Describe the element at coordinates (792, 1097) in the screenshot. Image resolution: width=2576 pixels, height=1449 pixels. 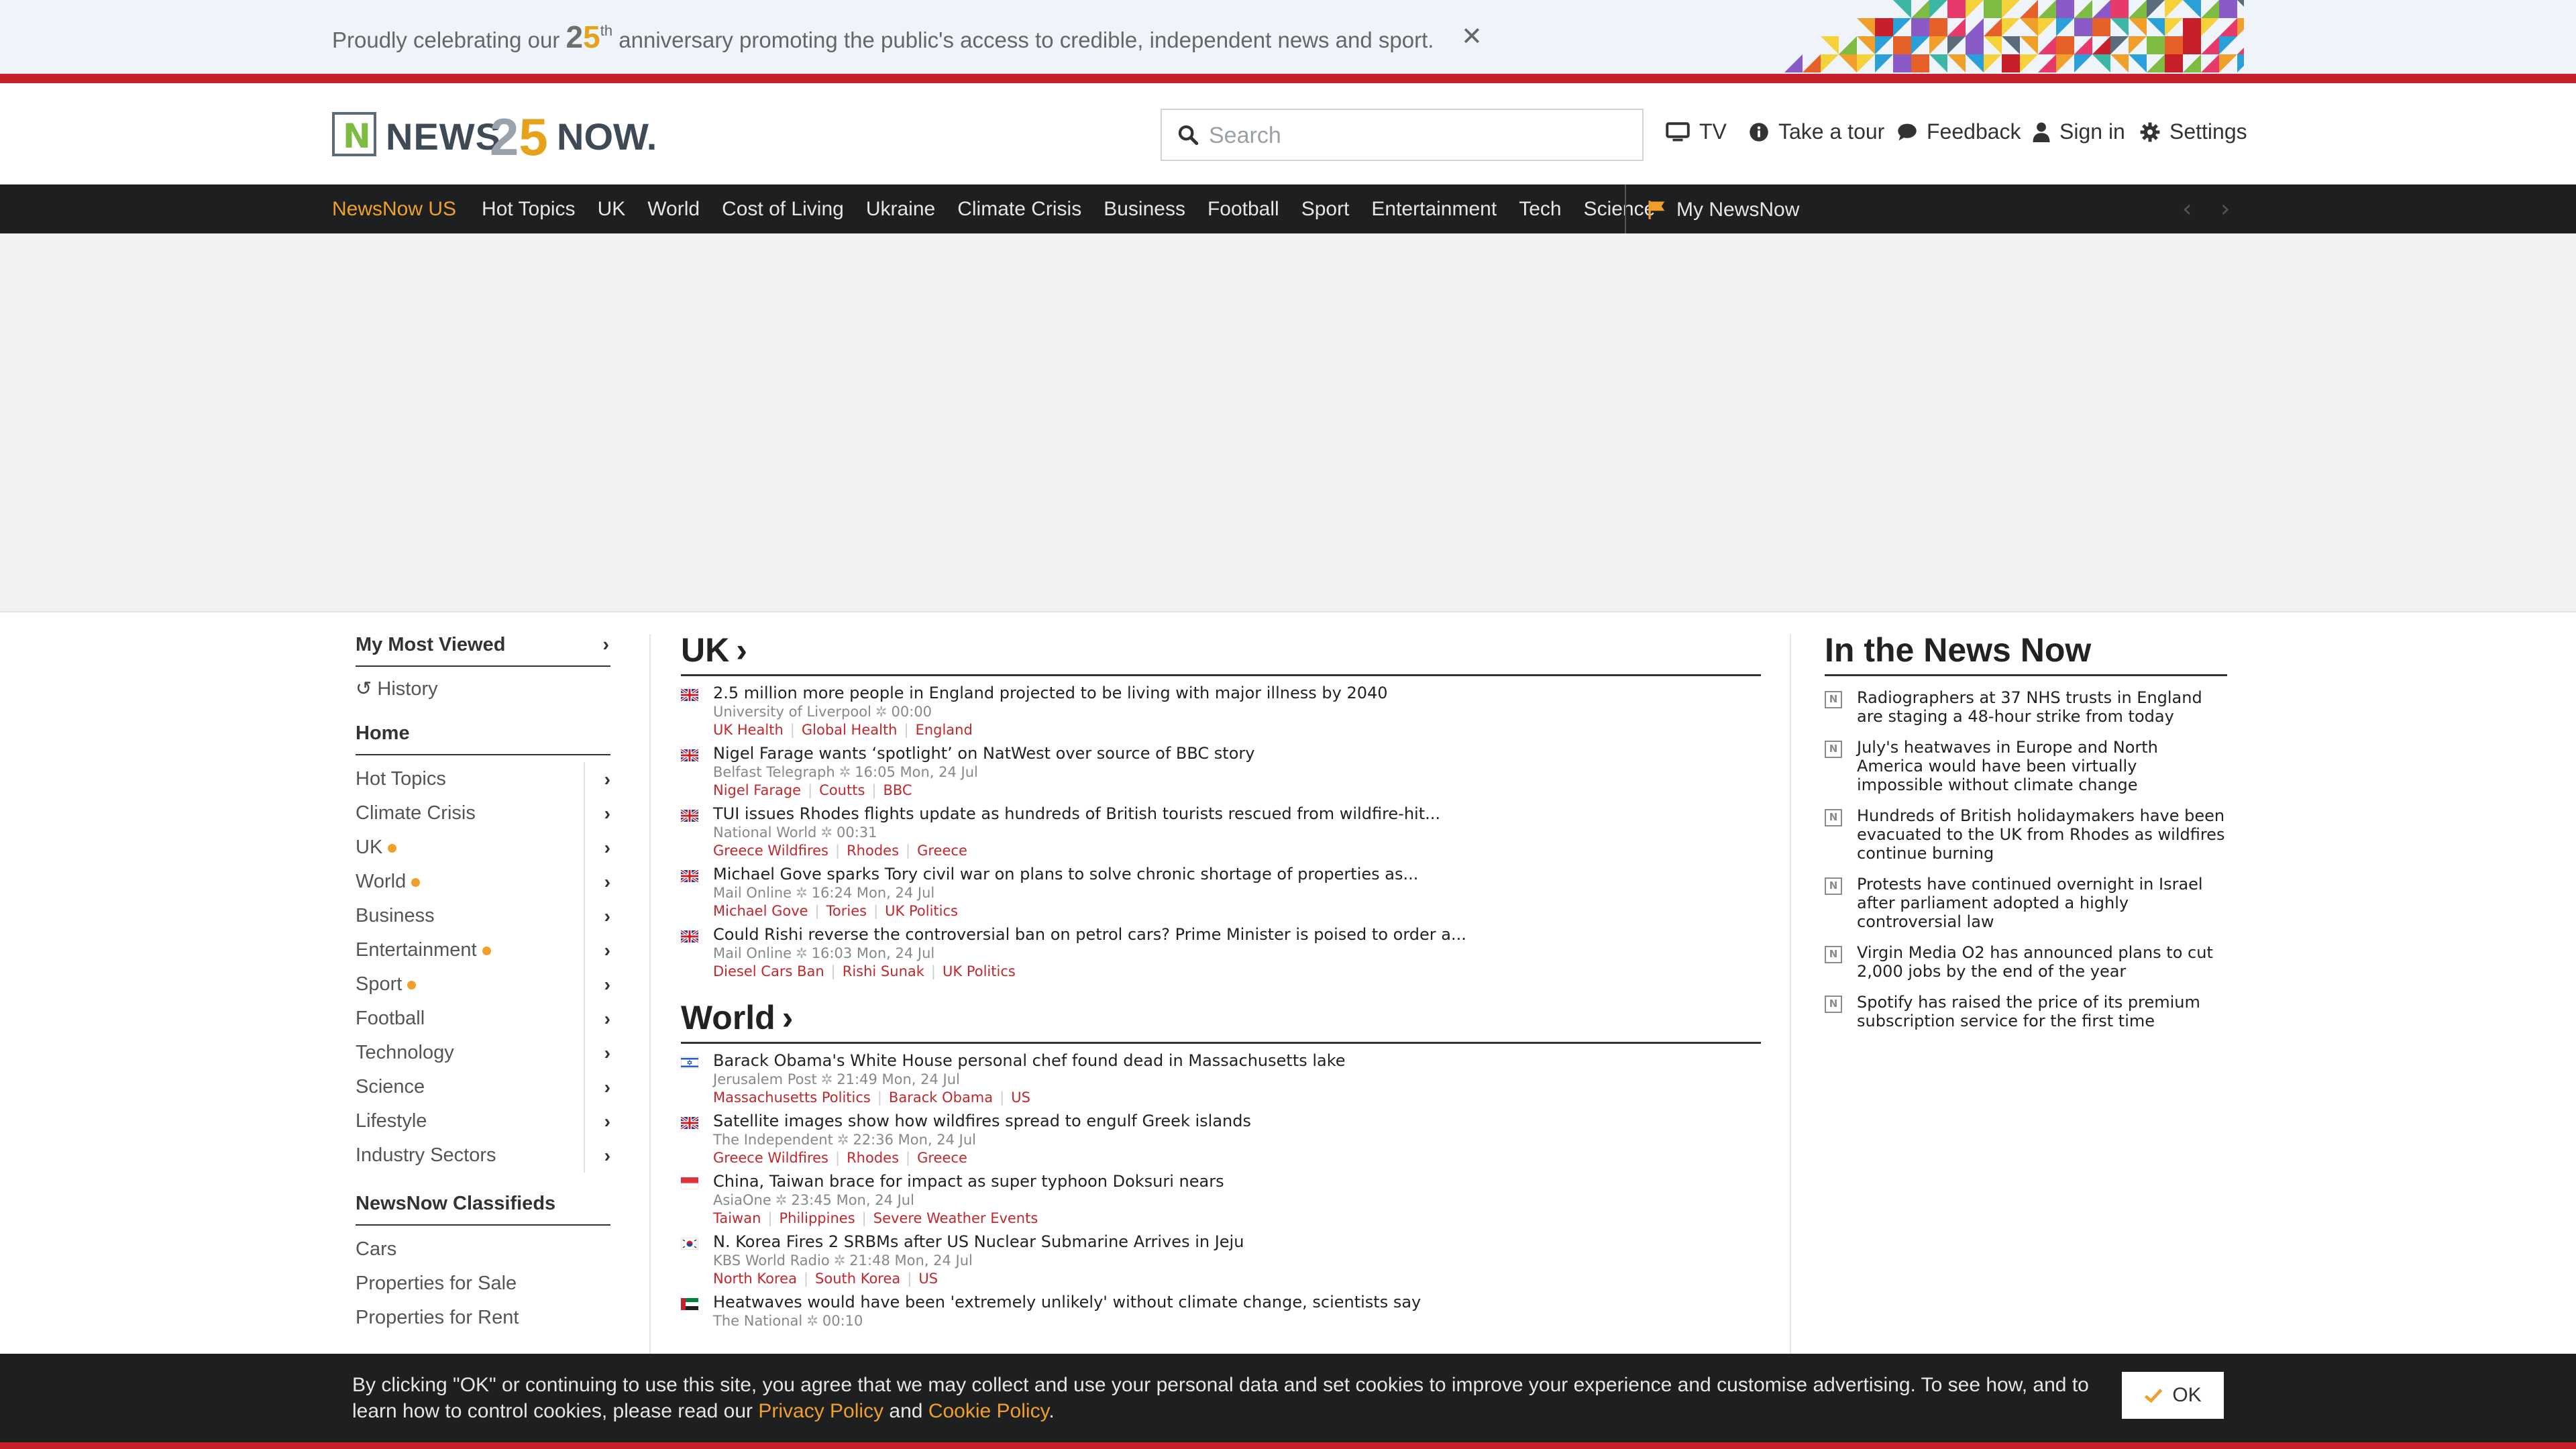
I see `article-tag-link: Massachusetts Politics` at that location.